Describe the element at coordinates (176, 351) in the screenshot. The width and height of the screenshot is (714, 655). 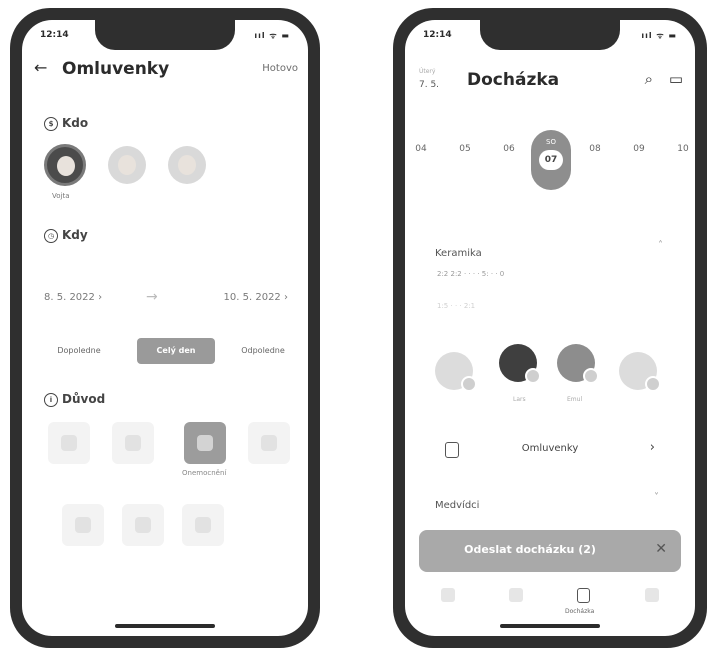
I see `segment-full-day: Celý den` at that location.